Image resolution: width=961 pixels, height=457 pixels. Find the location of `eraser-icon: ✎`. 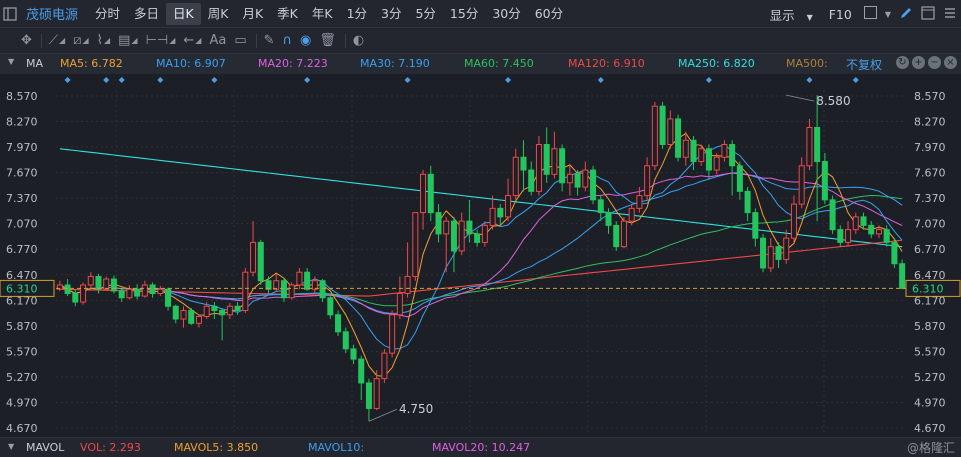

eraser-icon: ✎ is located at coordinates (269, 41).